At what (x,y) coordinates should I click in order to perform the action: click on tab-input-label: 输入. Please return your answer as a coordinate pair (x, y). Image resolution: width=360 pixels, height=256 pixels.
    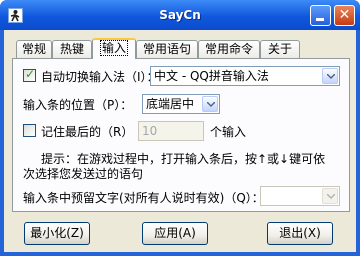
    Looking at the image, I should click on (113, 48).